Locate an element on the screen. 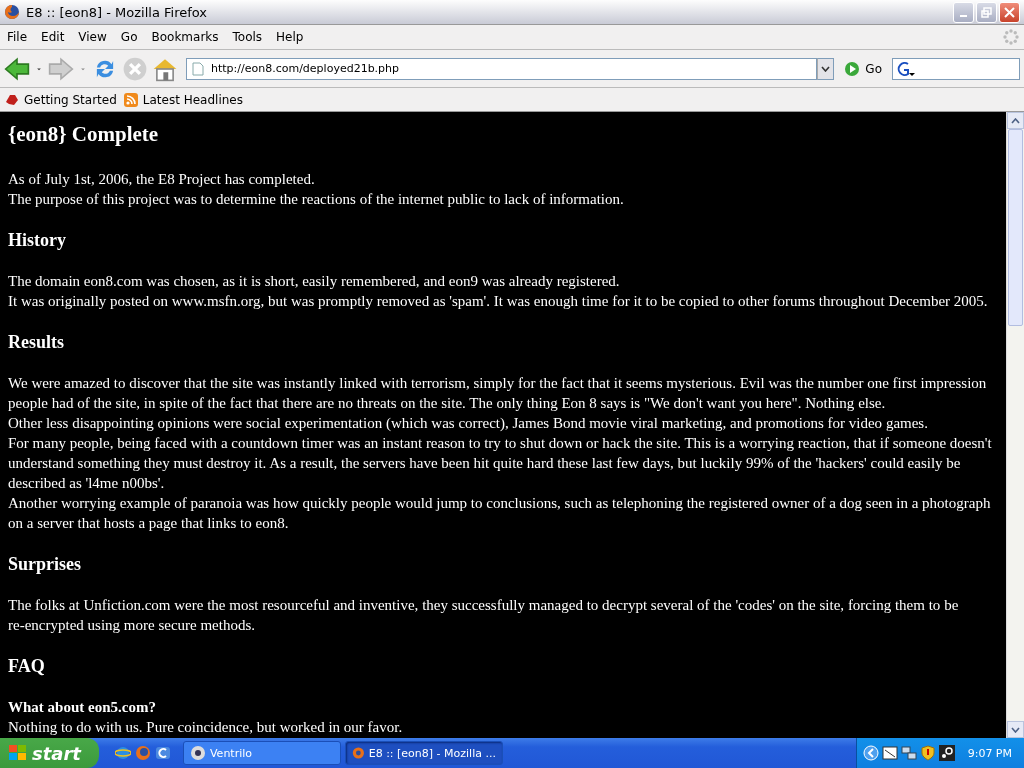  section-heading: History is located at coordinates (37, 240).